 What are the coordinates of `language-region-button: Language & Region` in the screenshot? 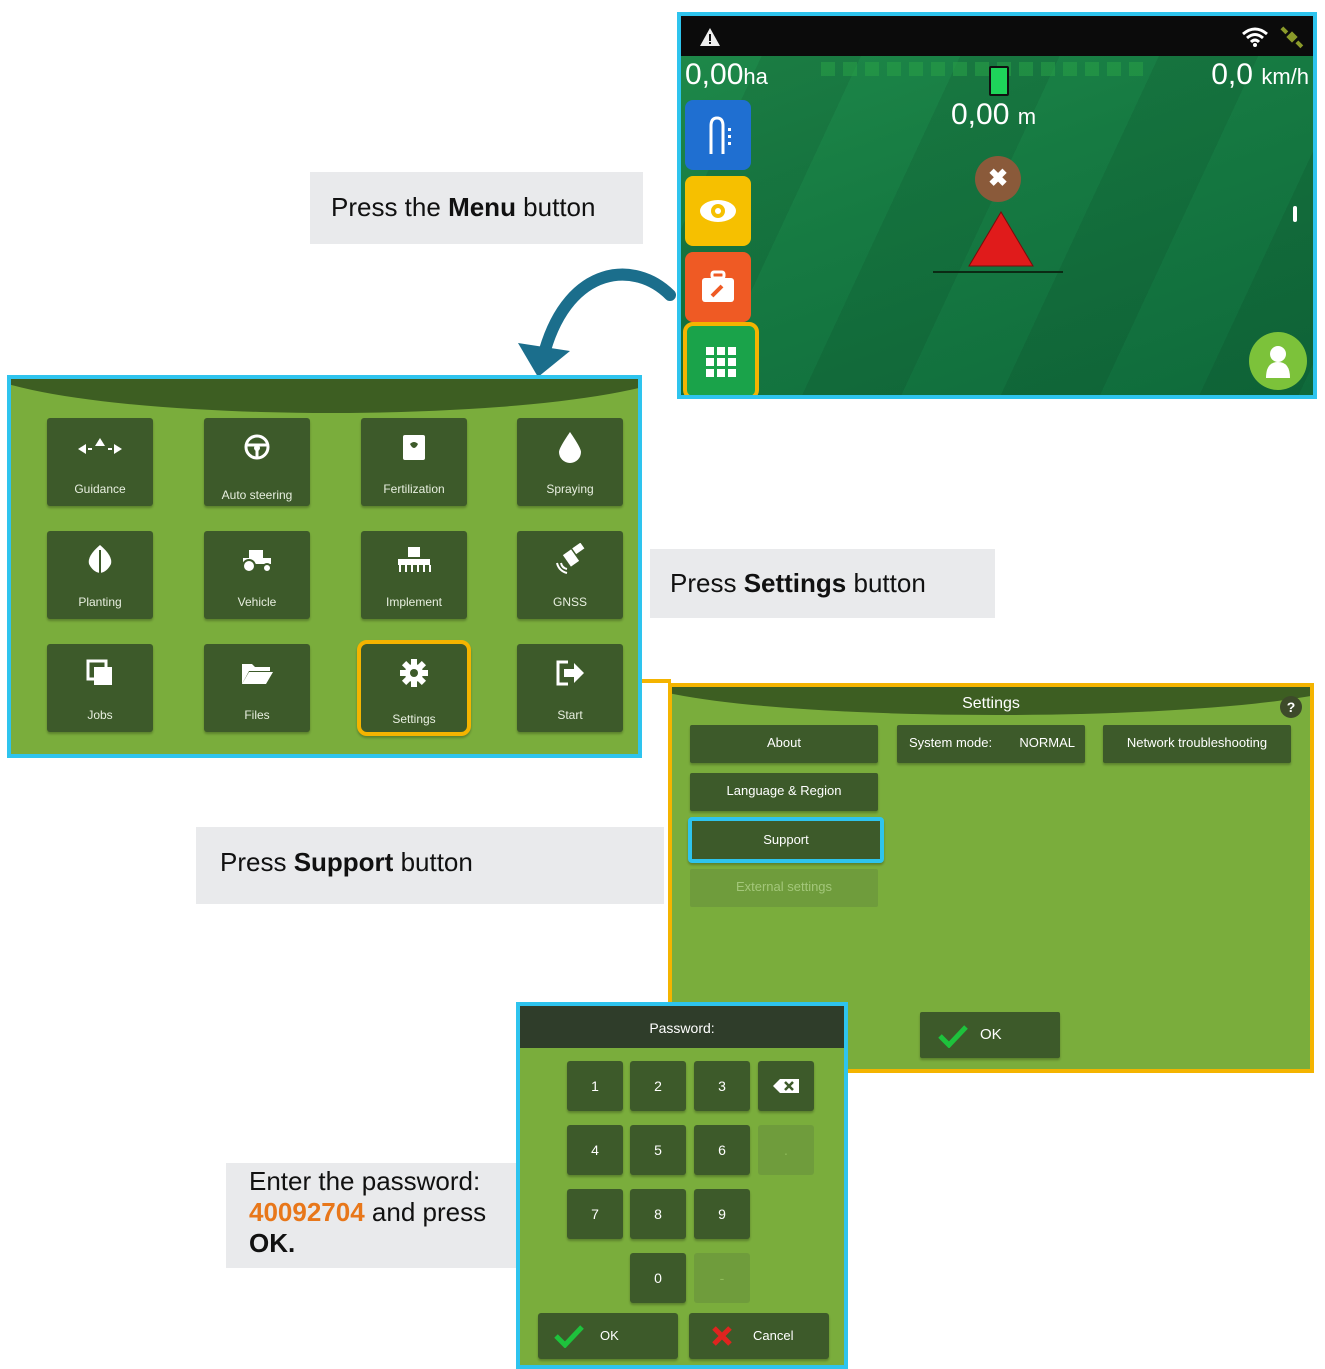 It's located at (784, 792).